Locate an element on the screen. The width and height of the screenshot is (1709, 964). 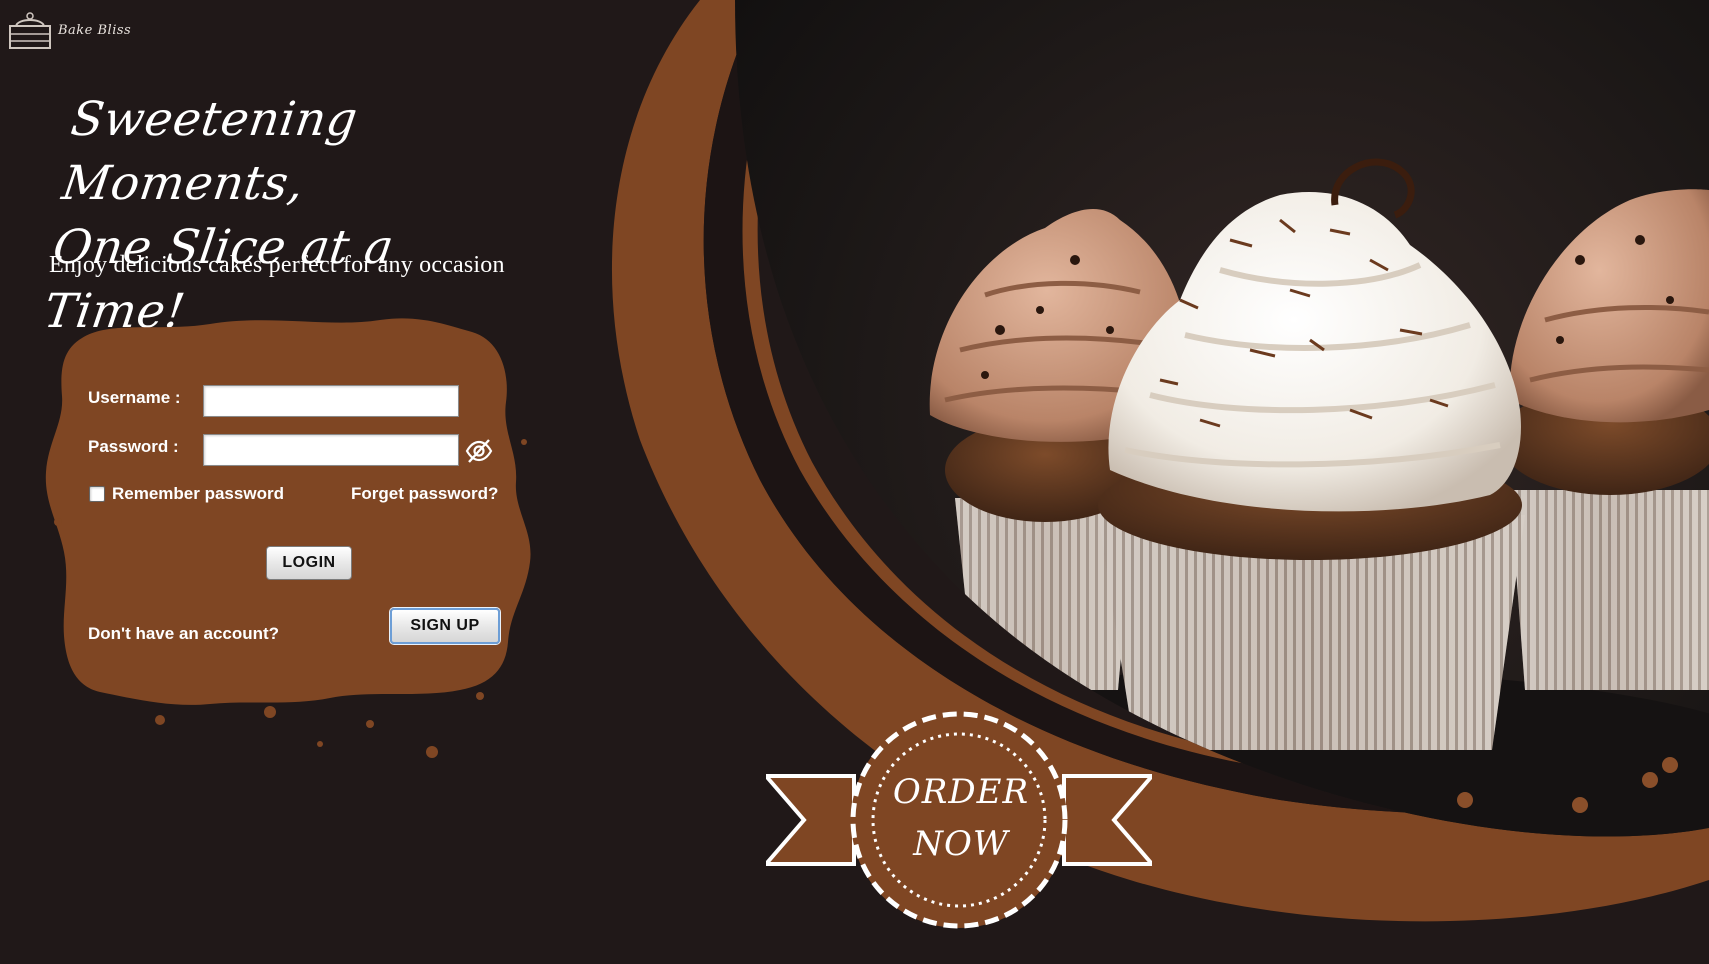
remember-password-label: Remember password is located at coordinates (198, 493).